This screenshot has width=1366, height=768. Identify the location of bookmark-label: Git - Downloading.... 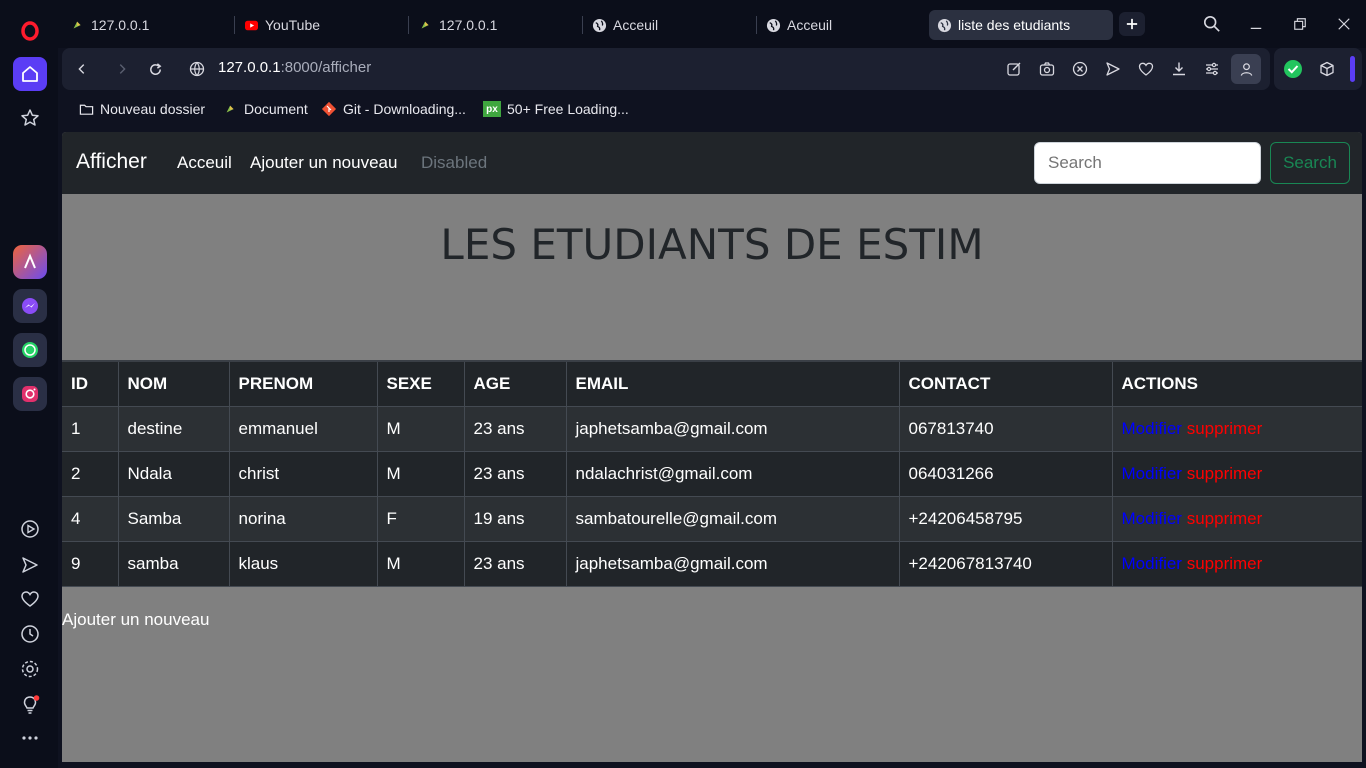
(404, 109).